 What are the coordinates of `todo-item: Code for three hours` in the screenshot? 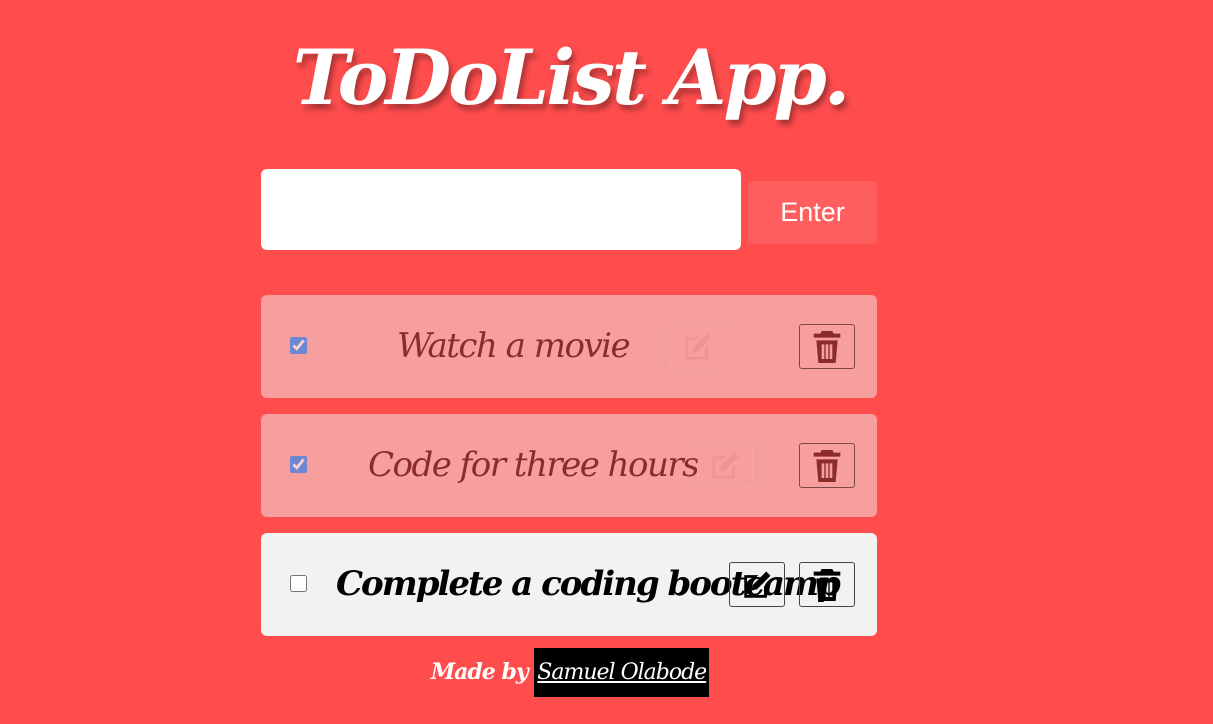 It's located at (569, 465).